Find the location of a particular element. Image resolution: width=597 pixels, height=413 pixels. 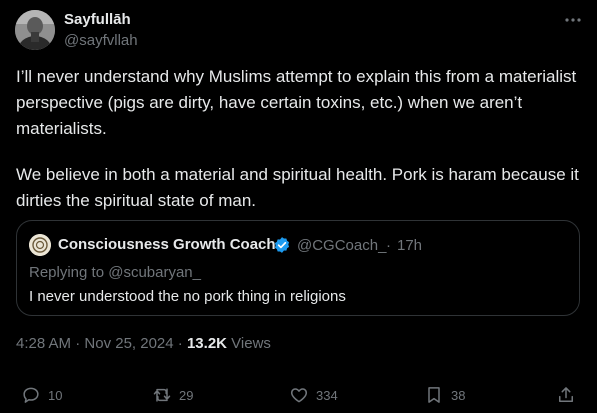

author-name: Sayfullāh is located at coordinates (97, 19).